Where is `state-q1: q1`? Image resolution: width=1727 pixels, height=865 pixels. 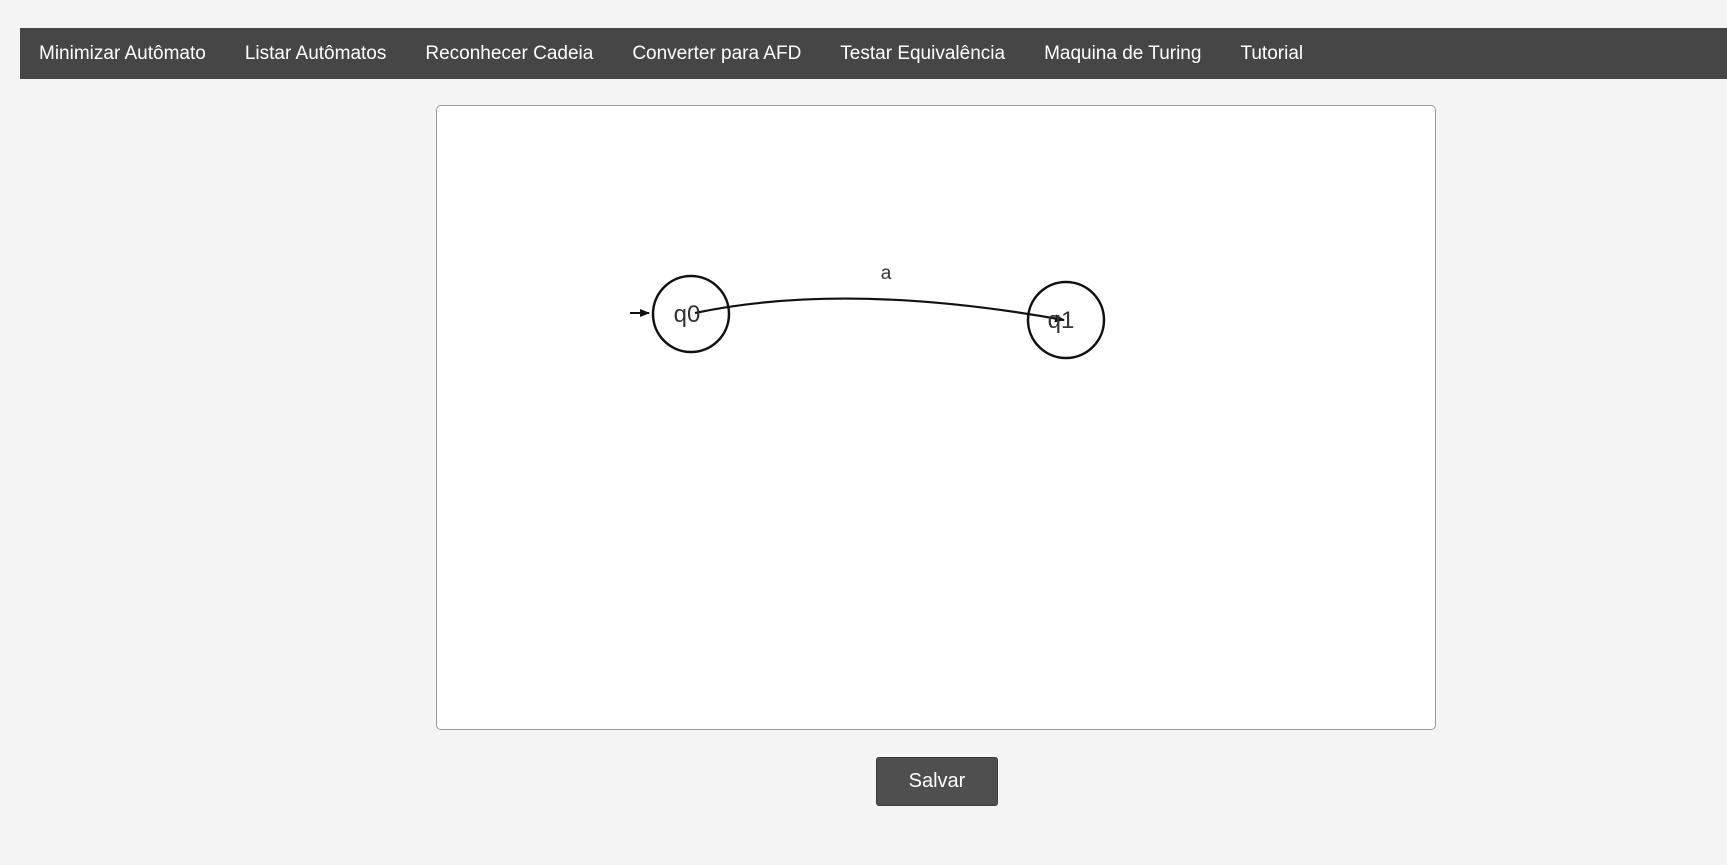 state-q1: q1 is located at coordinates (1066, 320).